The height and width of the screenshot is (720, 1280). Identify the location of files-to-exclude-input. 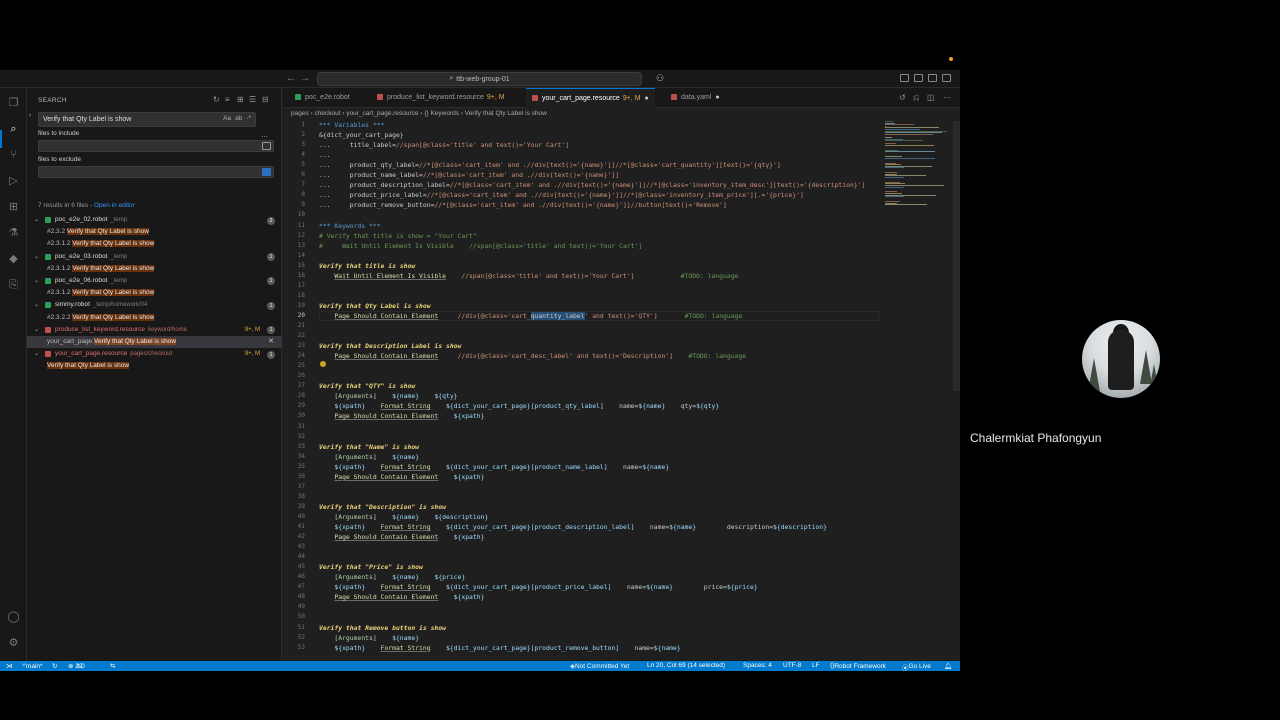
(156, 172).